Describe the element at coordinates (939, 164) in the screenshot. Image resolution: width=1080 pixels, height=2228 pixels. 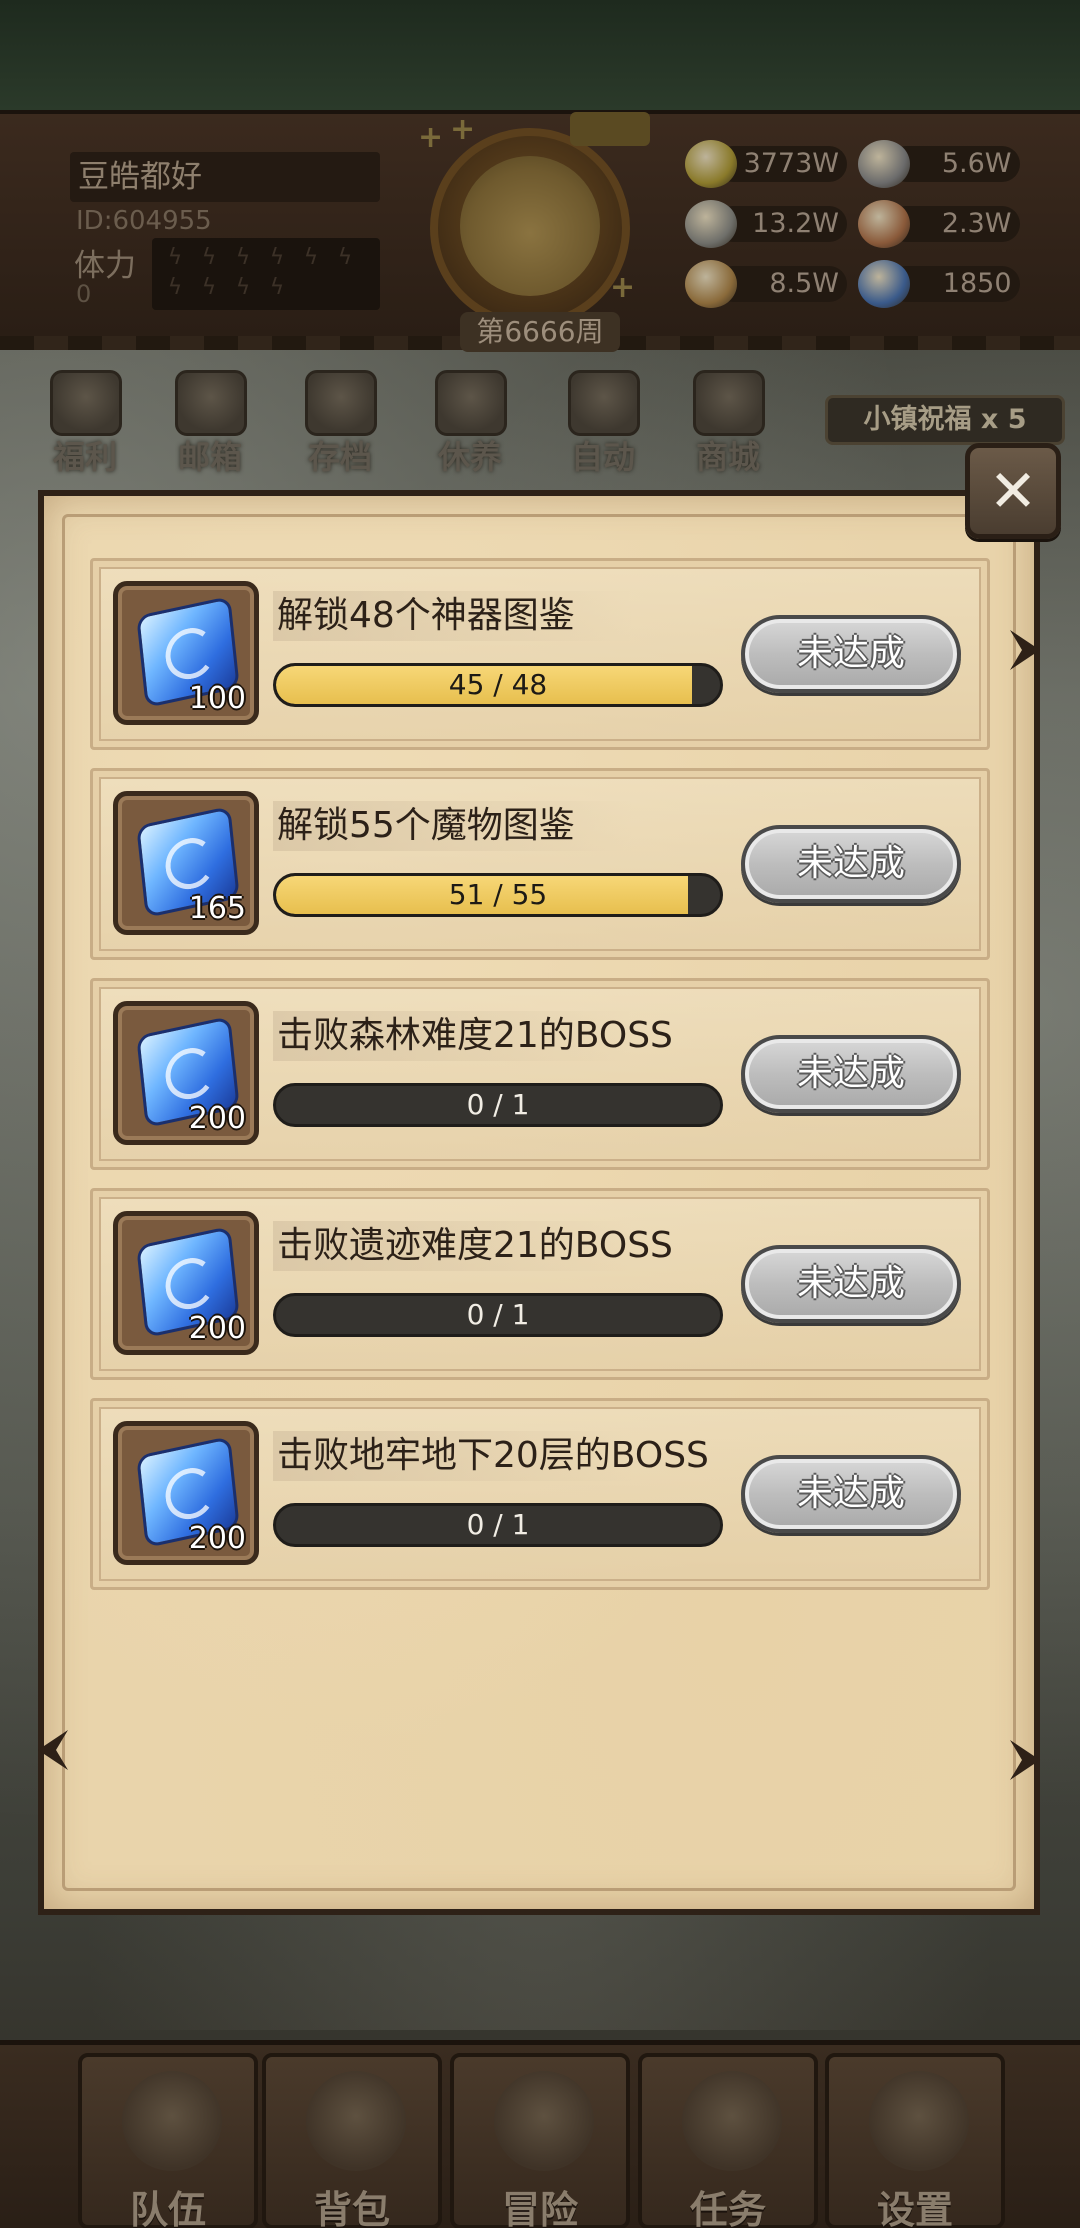
I see `resource-item: 5.6W` at that location.